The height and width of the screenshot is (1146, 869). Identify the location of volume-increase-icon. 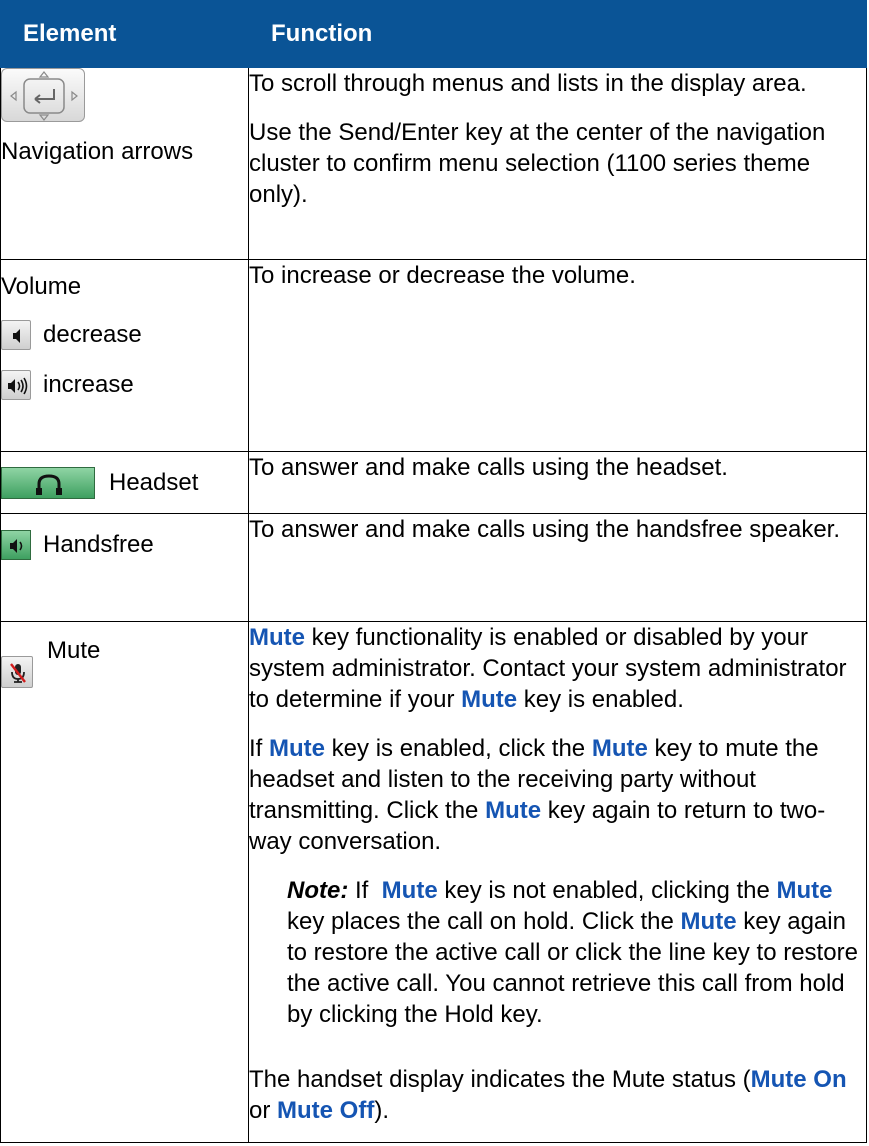
(16, 385).